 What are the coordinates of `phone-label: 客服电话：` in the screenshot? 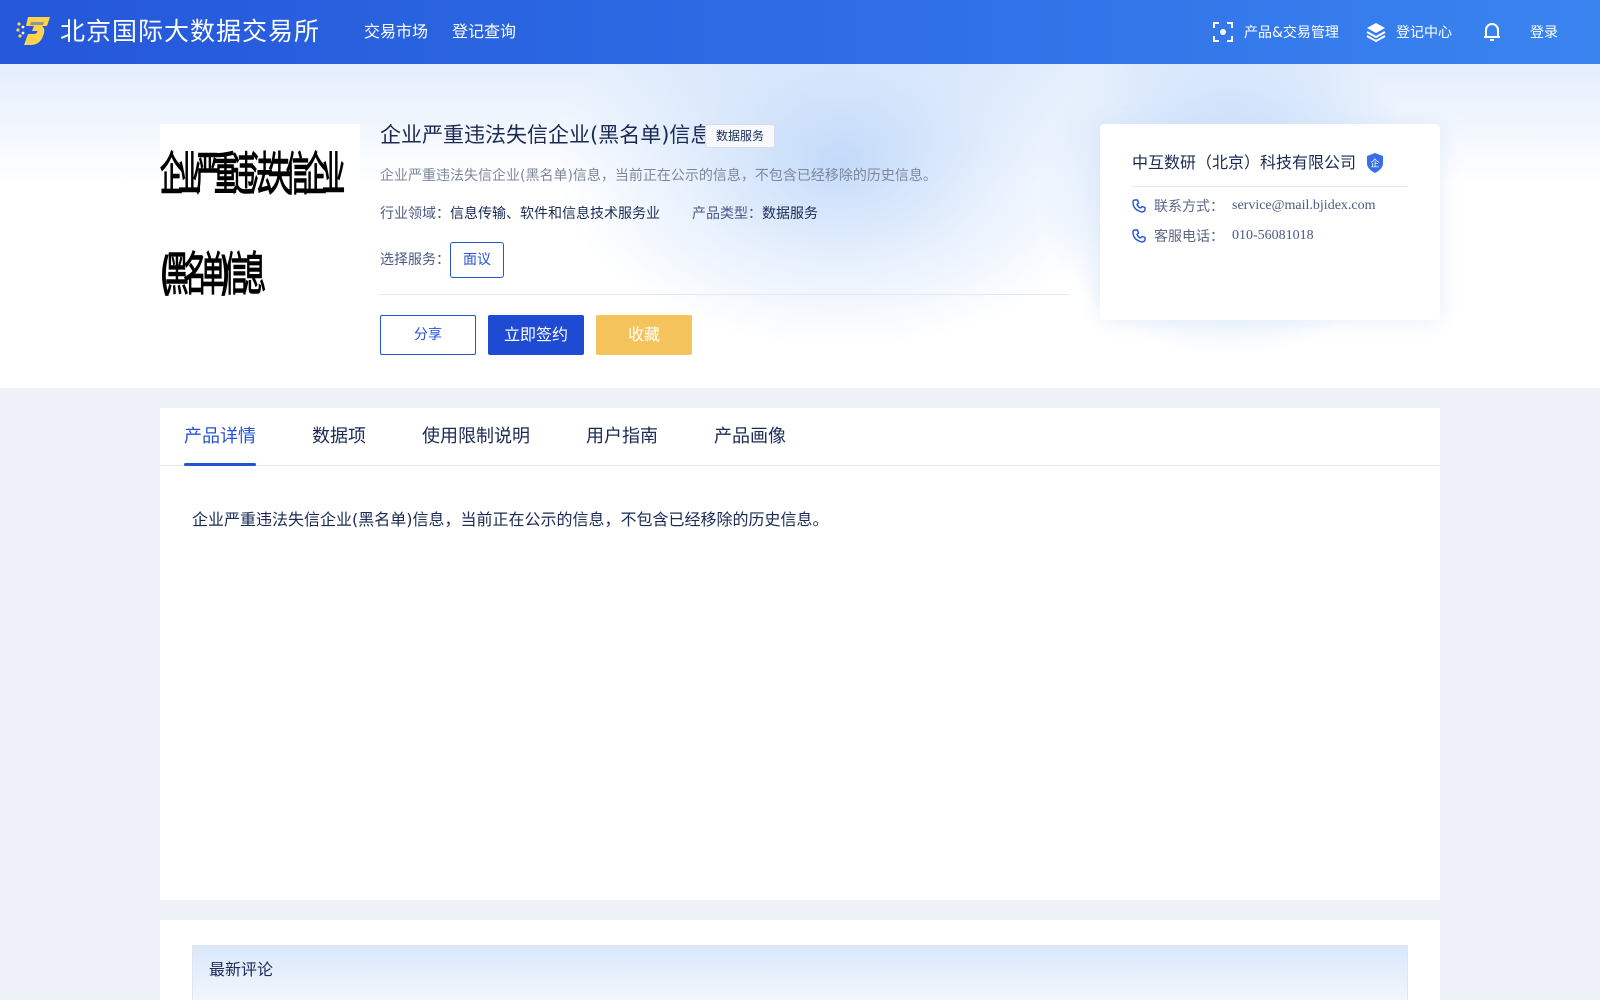 It's located at (1189, 237).